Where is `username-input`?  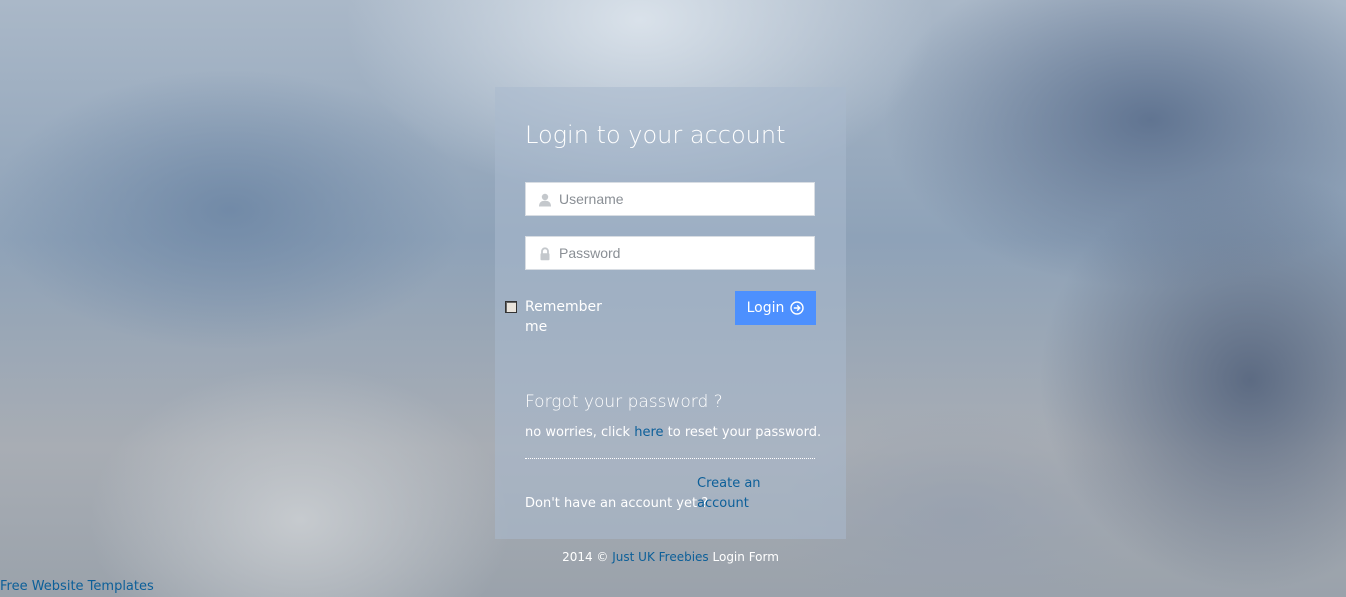 username-input is located at coordinates (684, 199).